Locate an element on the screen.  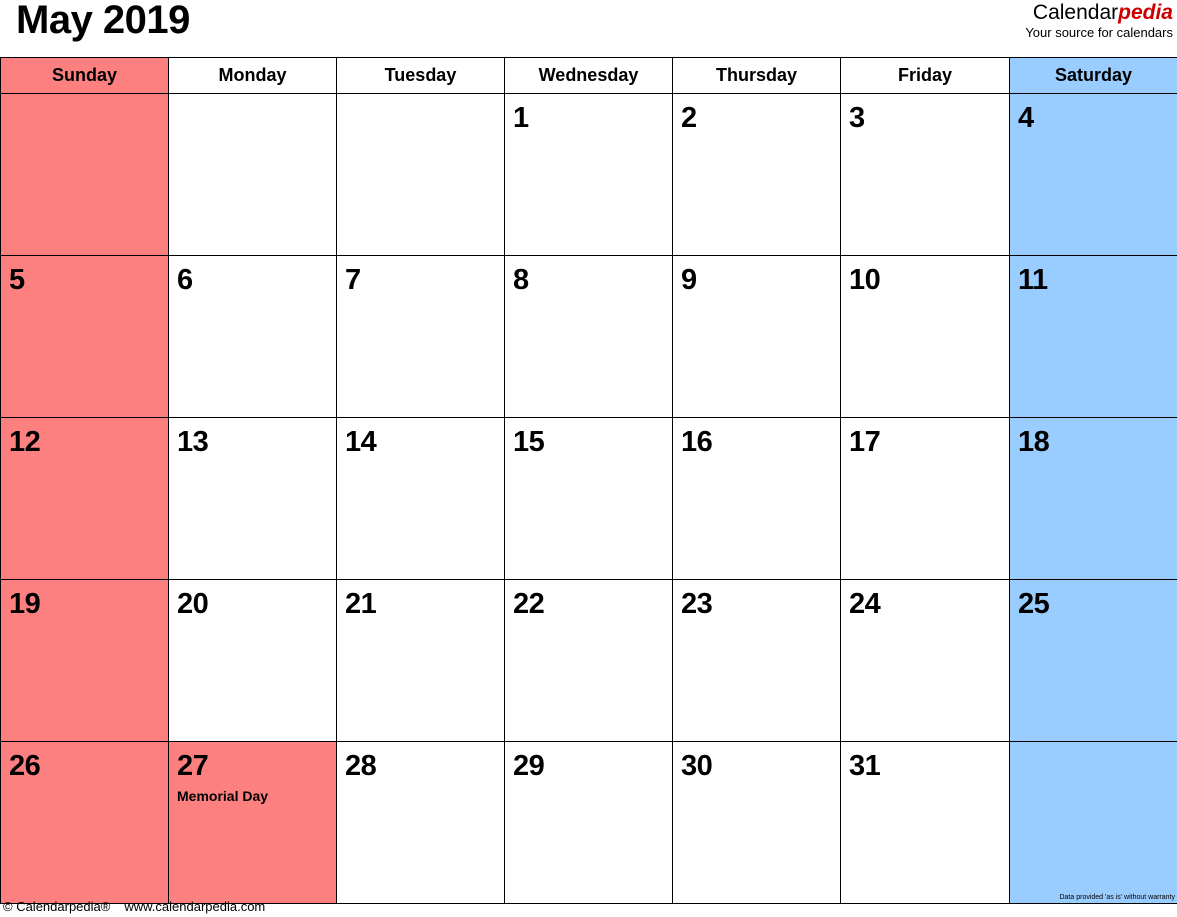
day-number: 13 is located at coordinates (193, 442).